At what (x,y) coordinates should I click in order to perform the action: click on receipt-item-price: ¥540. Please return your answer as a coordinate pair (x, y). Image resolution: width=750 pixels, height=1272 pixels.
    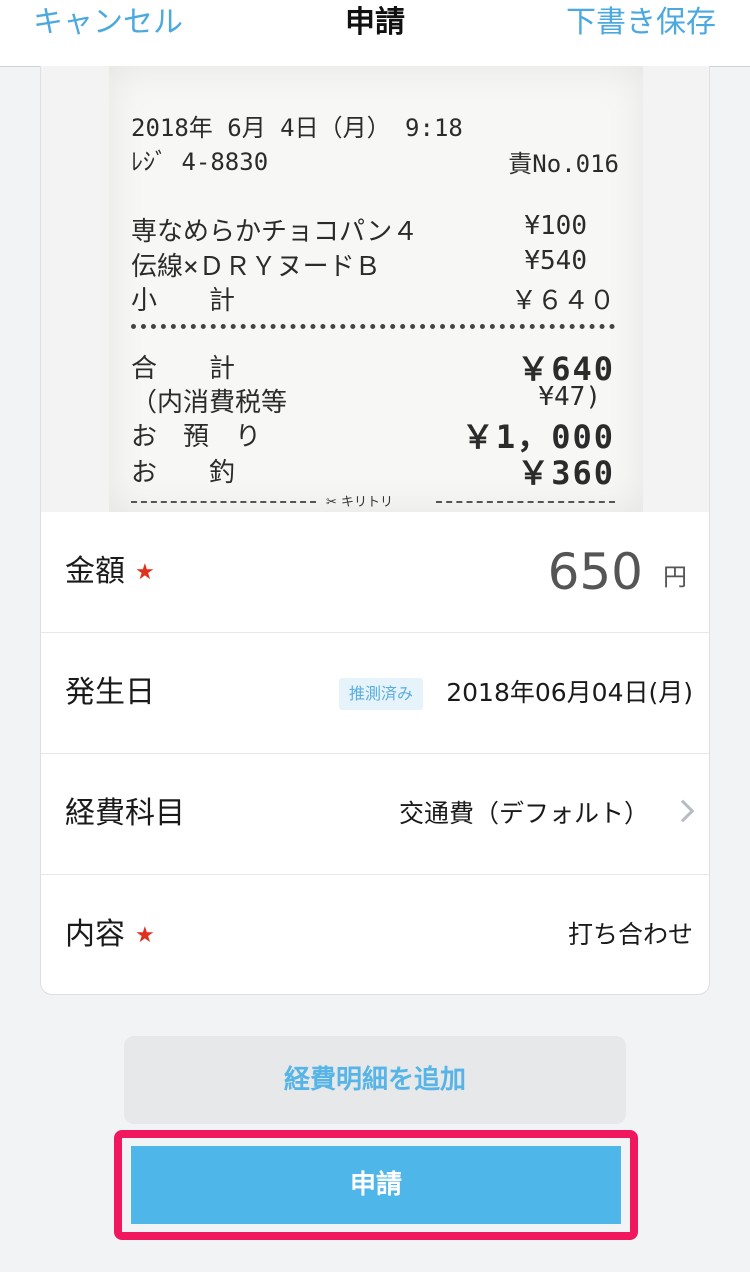
    Looking at the image, I should click on (555, 261).